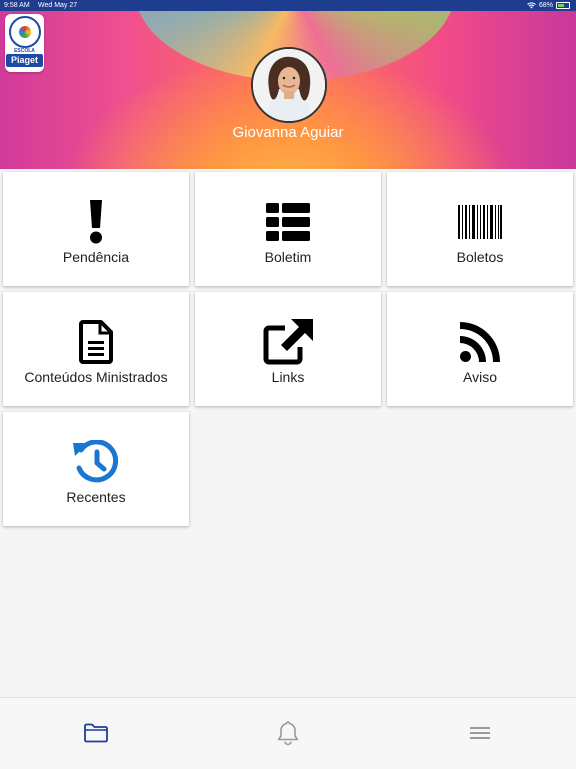 This screenshot has height=769, width=576. Describe the element at coordinates (480, 377) in the screenshot. I see `tile-label: Aviso` at that location.